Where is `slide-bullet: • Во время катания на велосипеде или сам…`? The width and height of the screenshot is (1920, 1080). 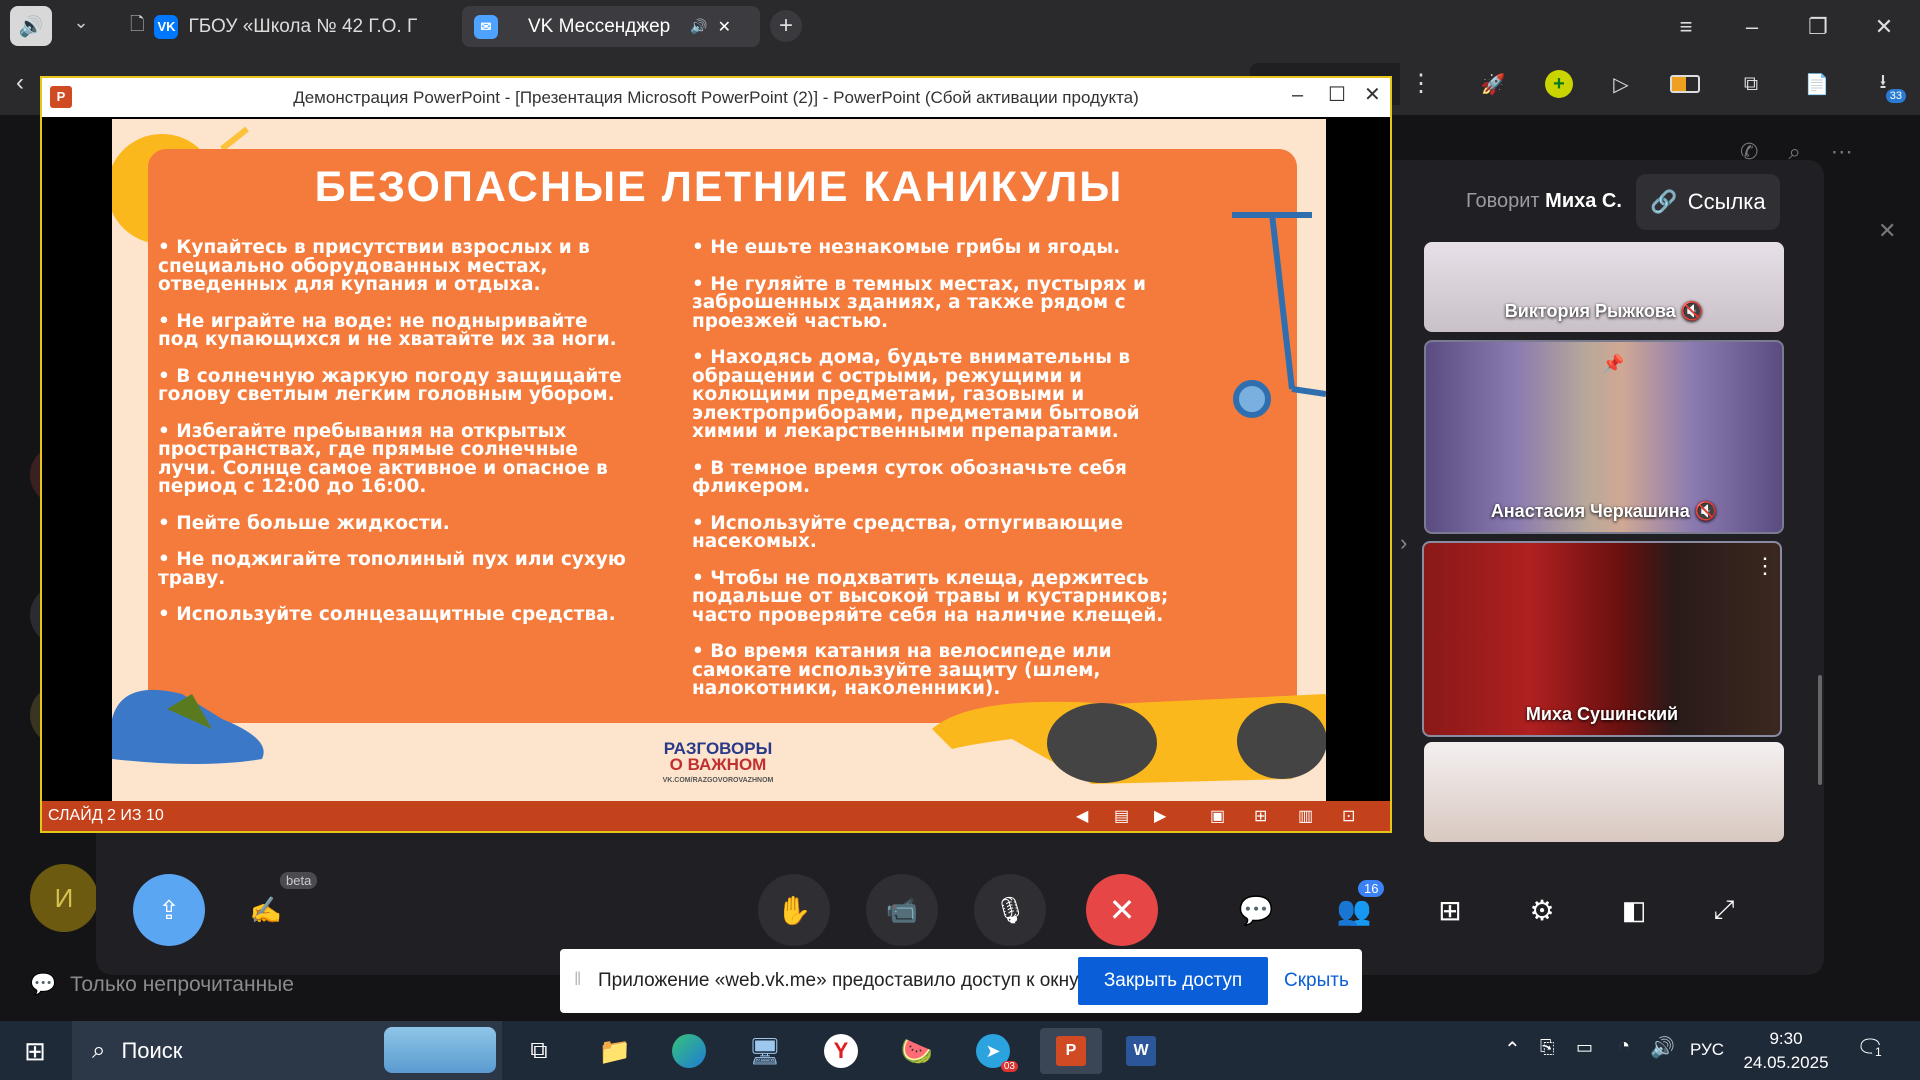 slide-bullet: • Во время катания на велосипеде или сам… is located at coordinates (902, 670).